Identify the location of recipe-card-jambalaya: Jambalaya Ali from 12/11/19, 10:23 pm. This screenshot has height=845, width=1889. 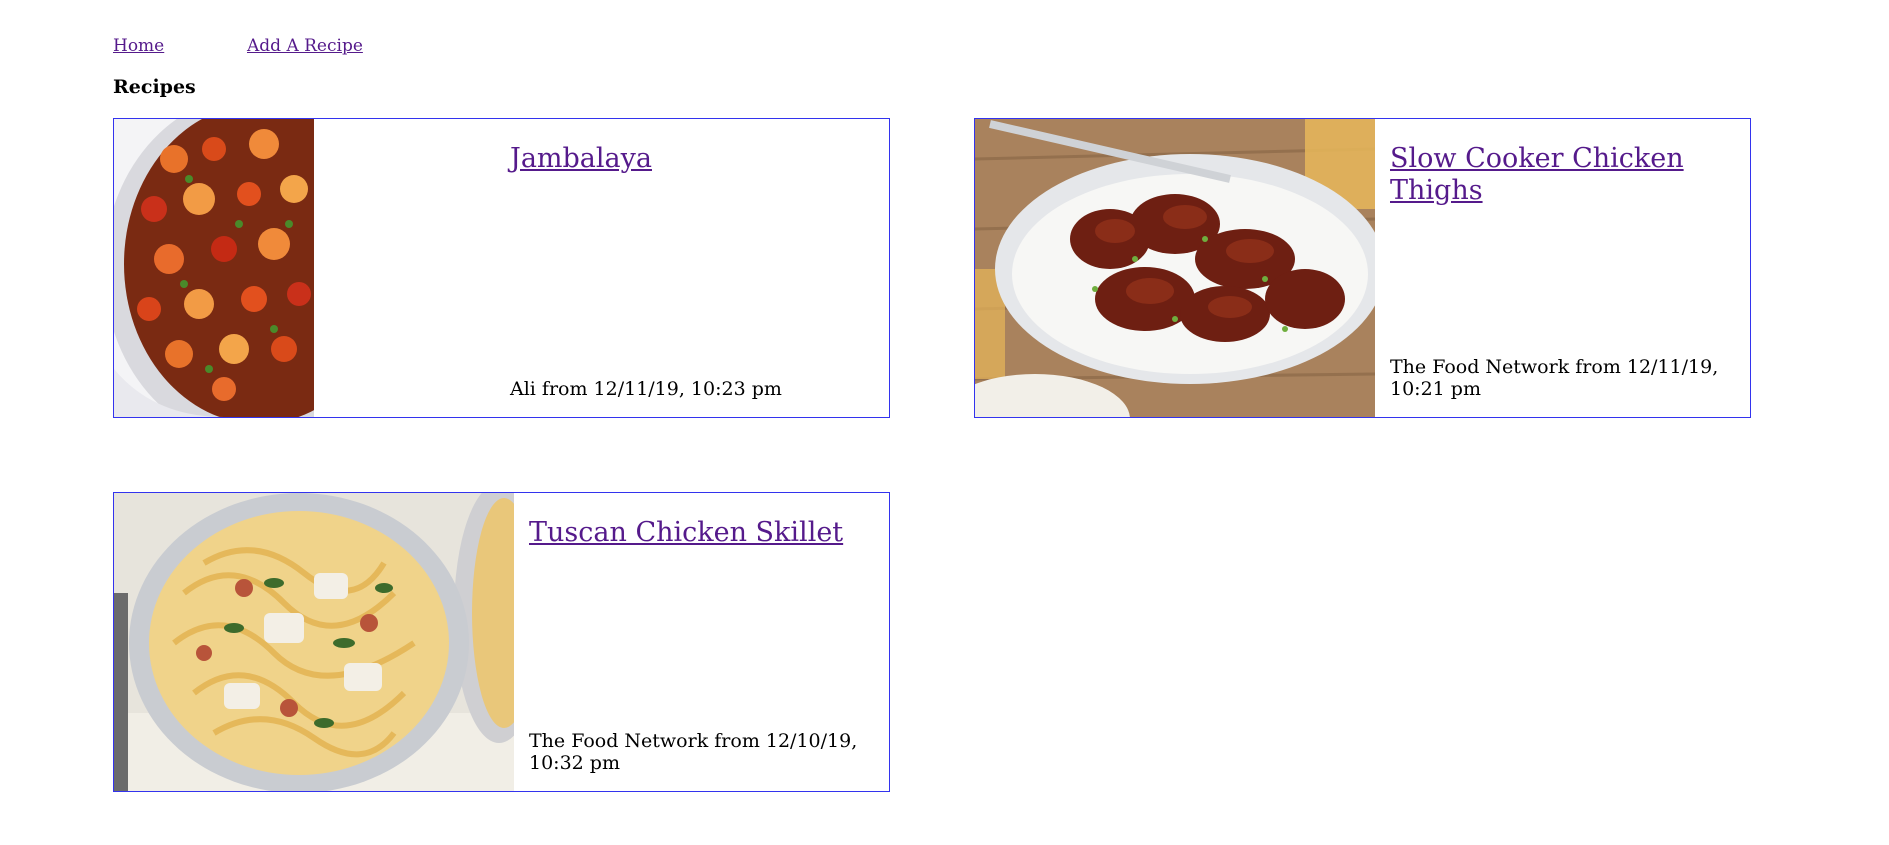
(501, 268).